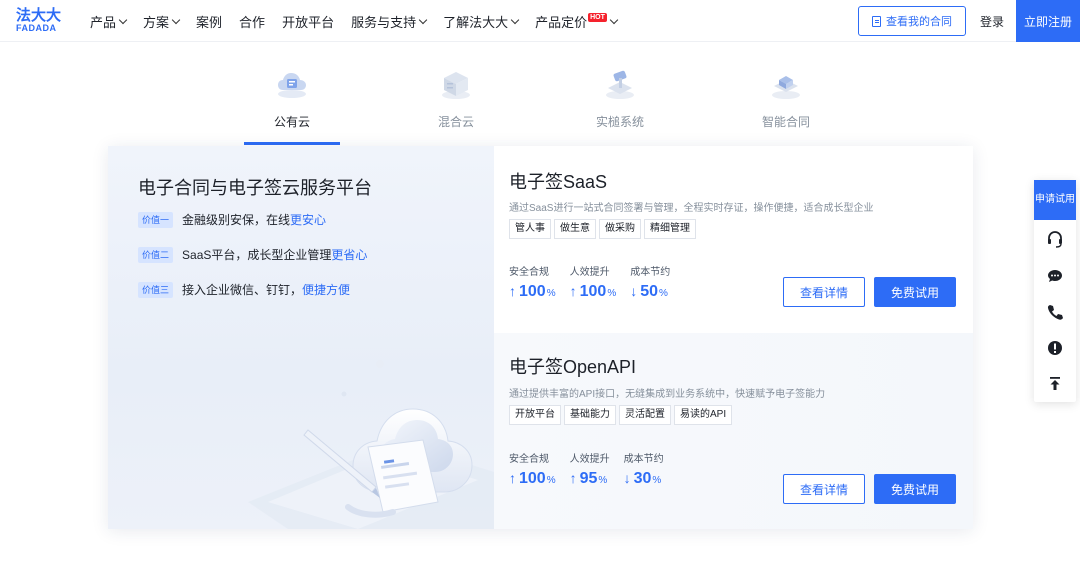 Image resolution: width=1080 pixels, height=562 pixels. What do you see at coordinates (650, 272) in the screenshot?
I see `metric-label: 成本节约` at bounding box center [650, 272].